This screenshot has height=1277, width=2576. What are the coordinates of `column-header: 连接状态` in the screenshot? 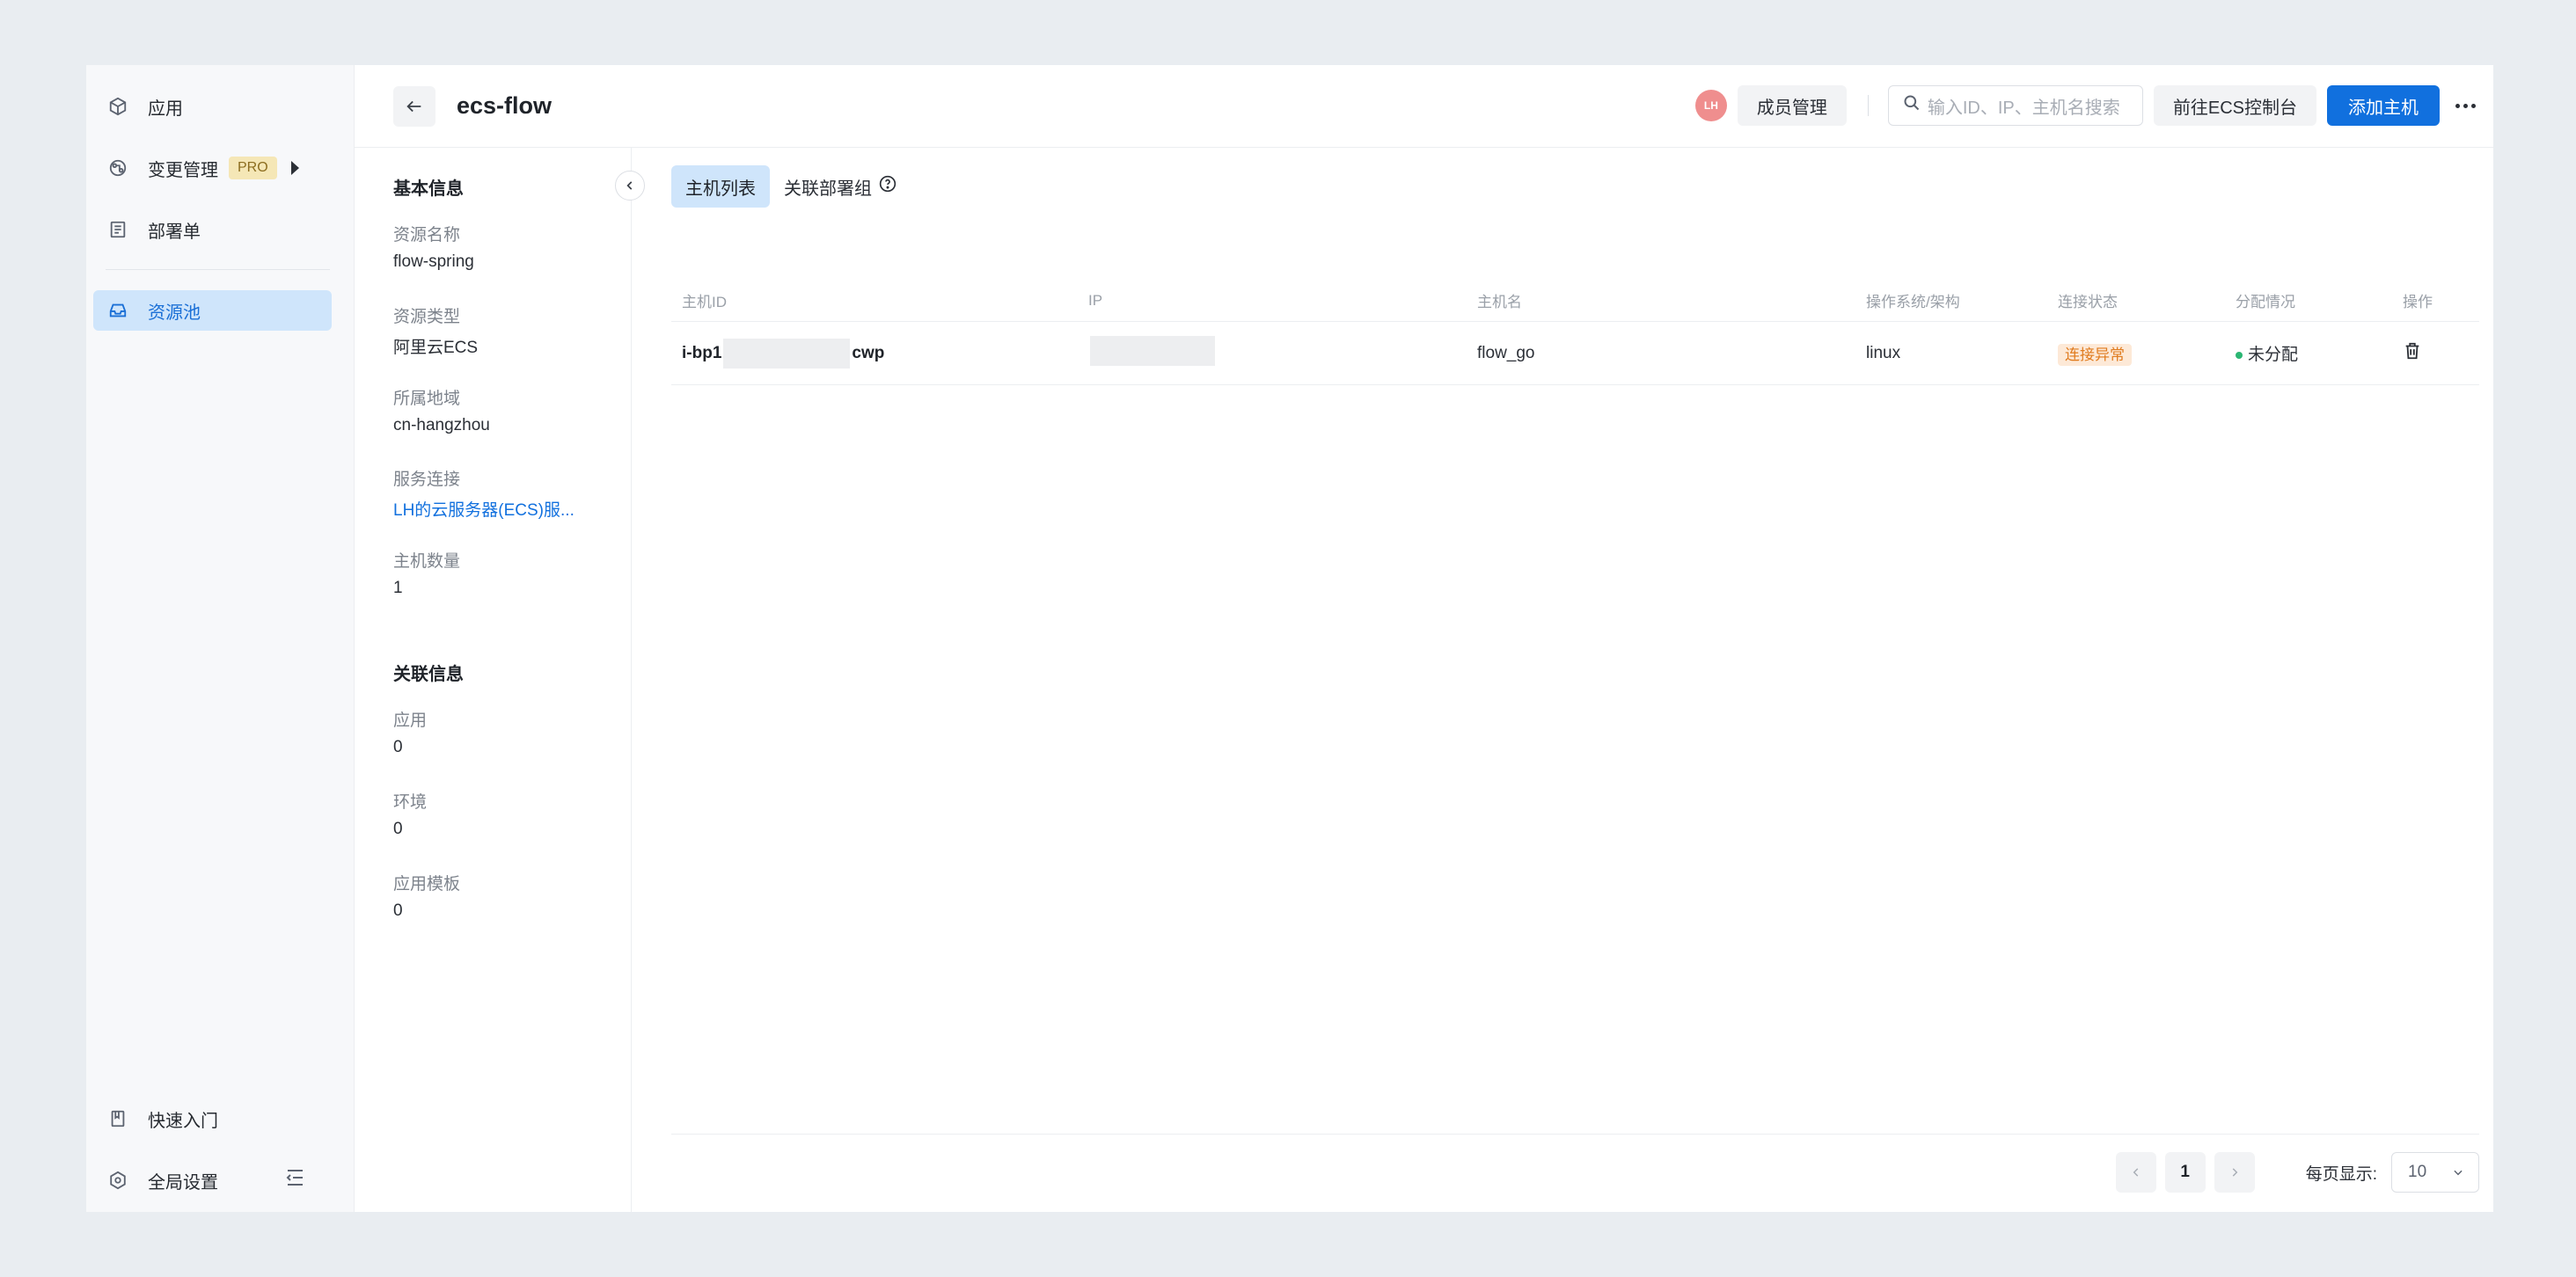 It's located at (2088, 302).